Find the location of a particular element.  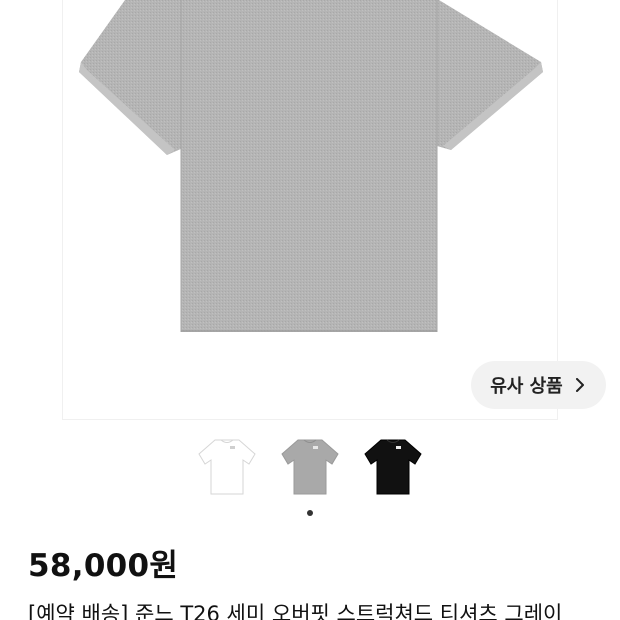

color-thumbnails is located at coordinates (310, 467).